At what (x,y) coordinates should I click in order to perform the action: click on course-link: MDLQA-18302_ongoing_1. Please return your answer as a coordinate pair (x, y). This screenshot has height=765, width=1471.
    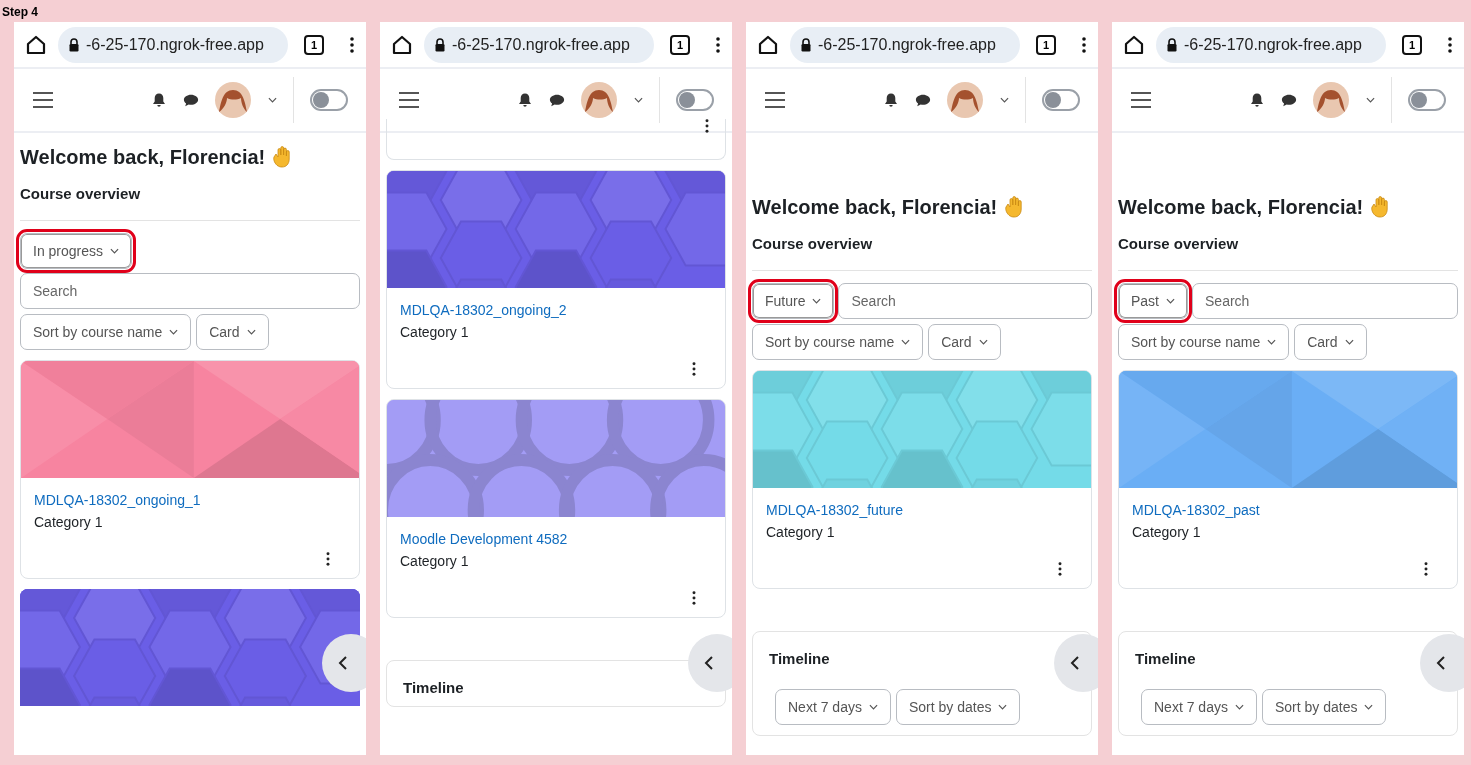
    Looking at the image, I should click on (190, 500).